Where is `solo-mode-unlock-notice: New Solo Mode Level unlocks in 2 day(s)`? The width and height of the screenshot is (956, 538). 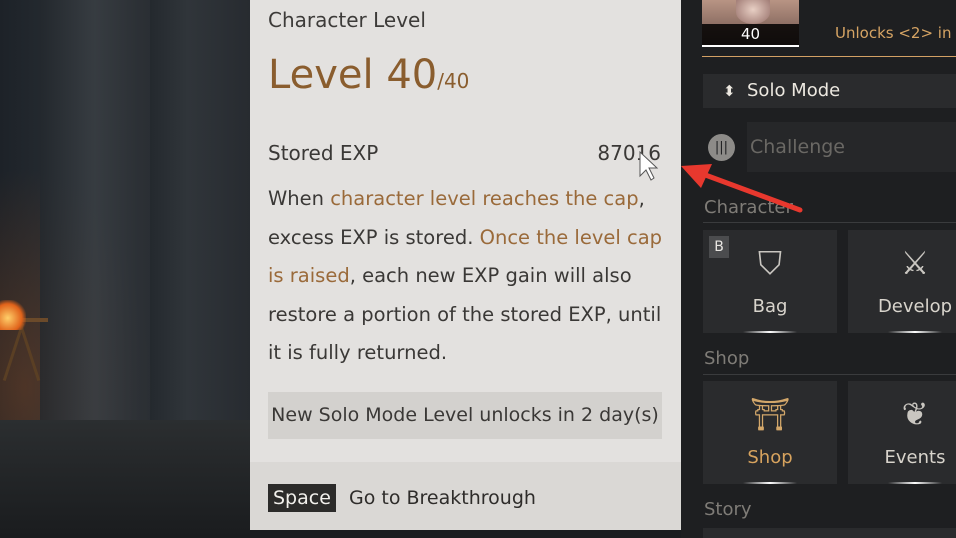
solo-mode-unlock-notice: New Solo Mode Level unlocks in 2 day(s) is located at coordinates (465, 415).